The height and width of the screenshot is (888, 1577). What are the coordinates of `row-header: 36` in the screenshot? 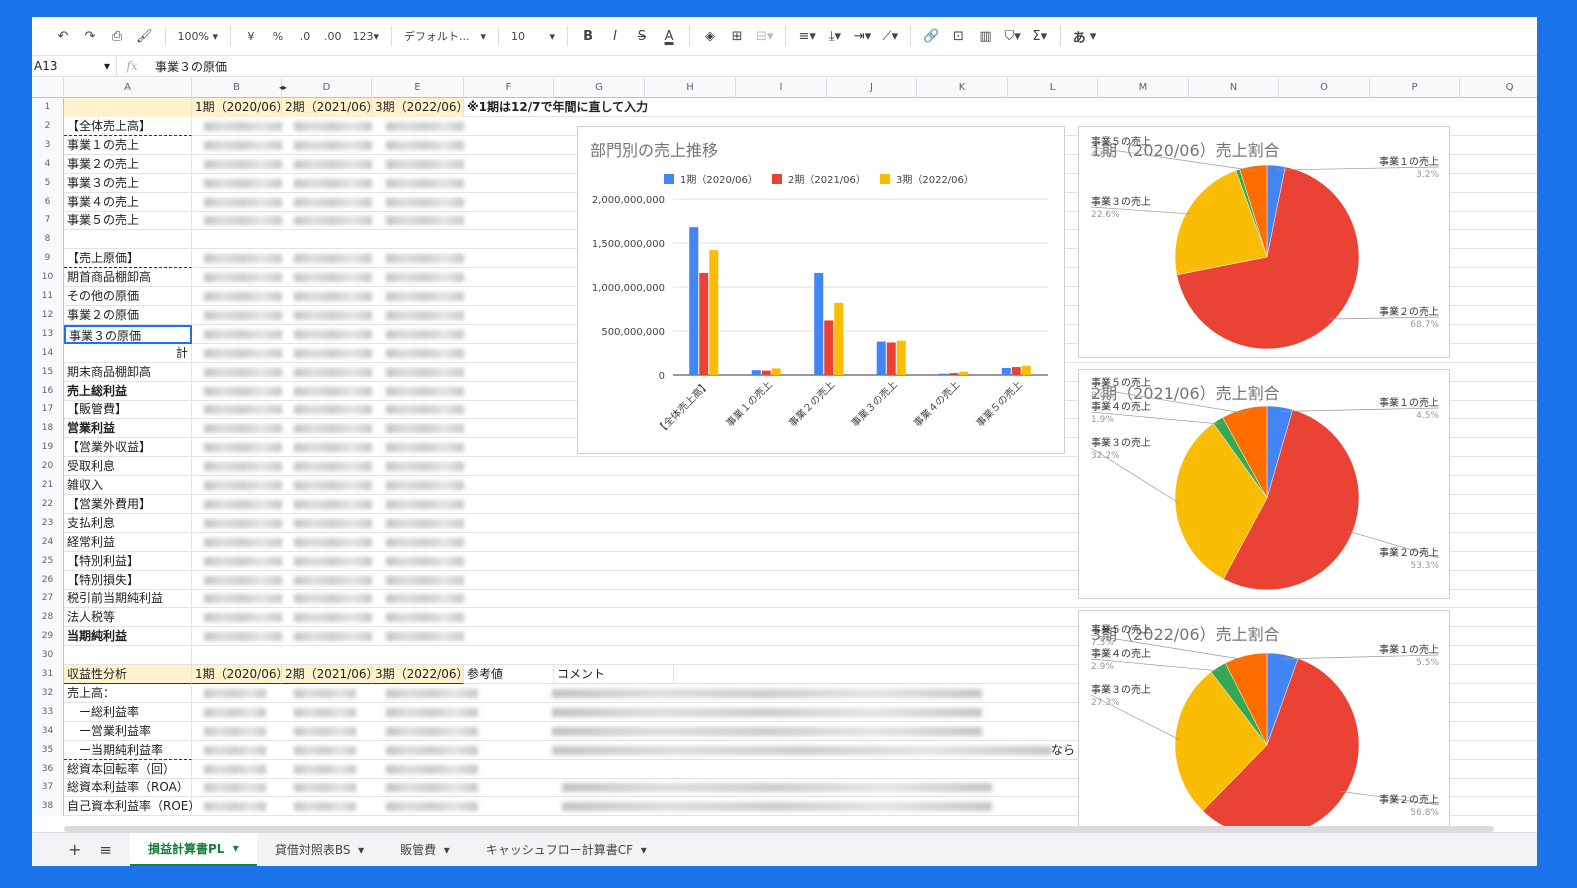 It's located at (48, 769).